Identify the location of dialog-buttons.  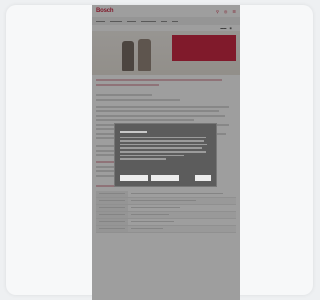
(149, 178).